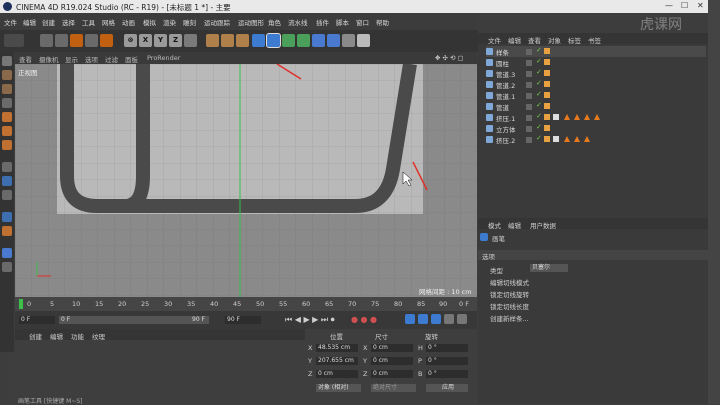  Describe the element at coordinates (596, 62) in the screenshot. I see `object-row: 圆柱 ✓` at that location.